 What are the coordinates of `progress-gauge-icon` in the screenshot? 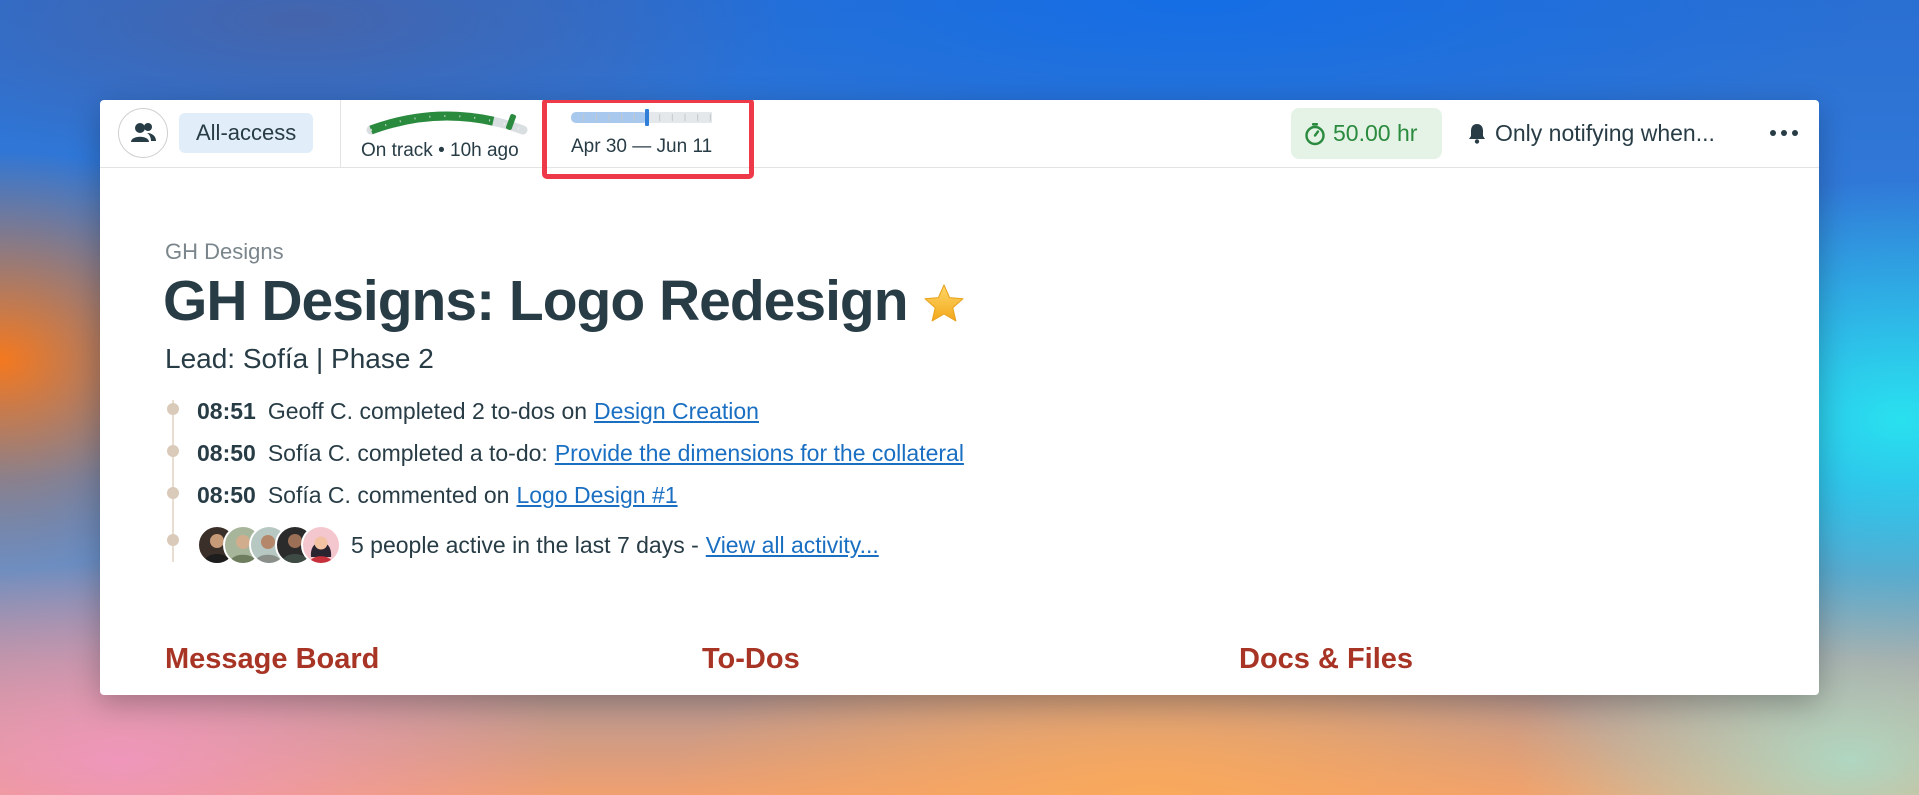 It's located at (447, 123).